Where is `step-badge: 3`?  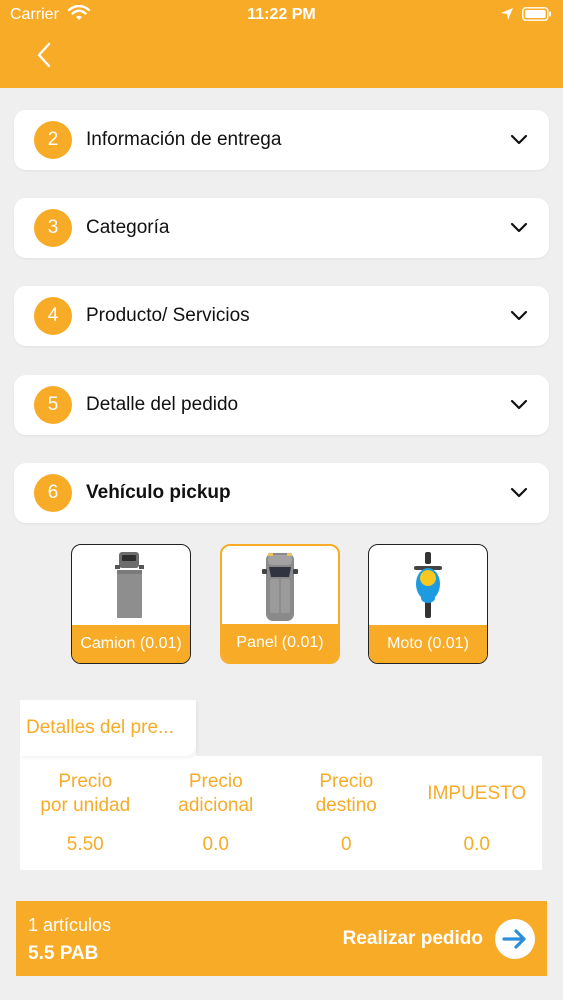 step-badge: 3 is located at coordinates (53, 228).